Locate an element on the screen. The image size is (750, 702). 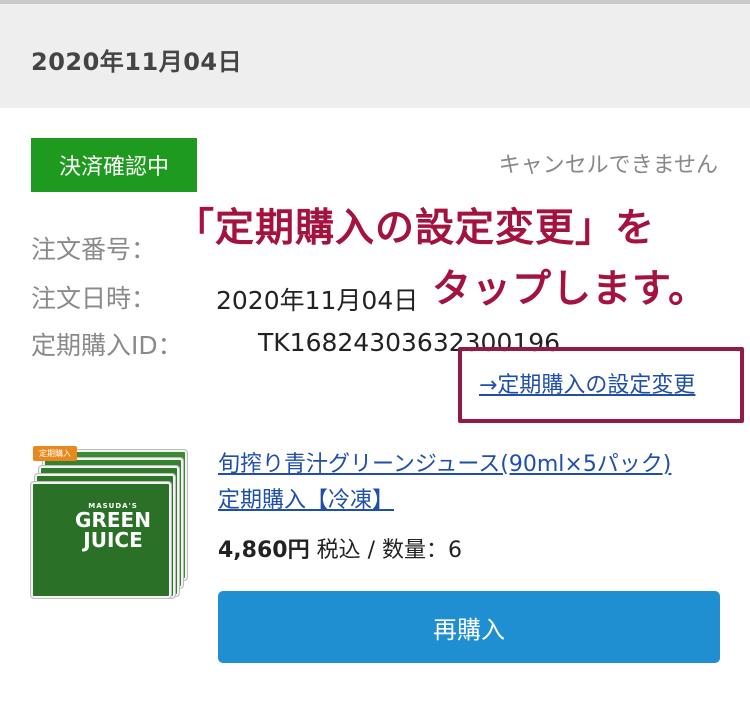
green-juice-logo: MASUDA'S GREEN JUICE is located at coordinates (113, 526).